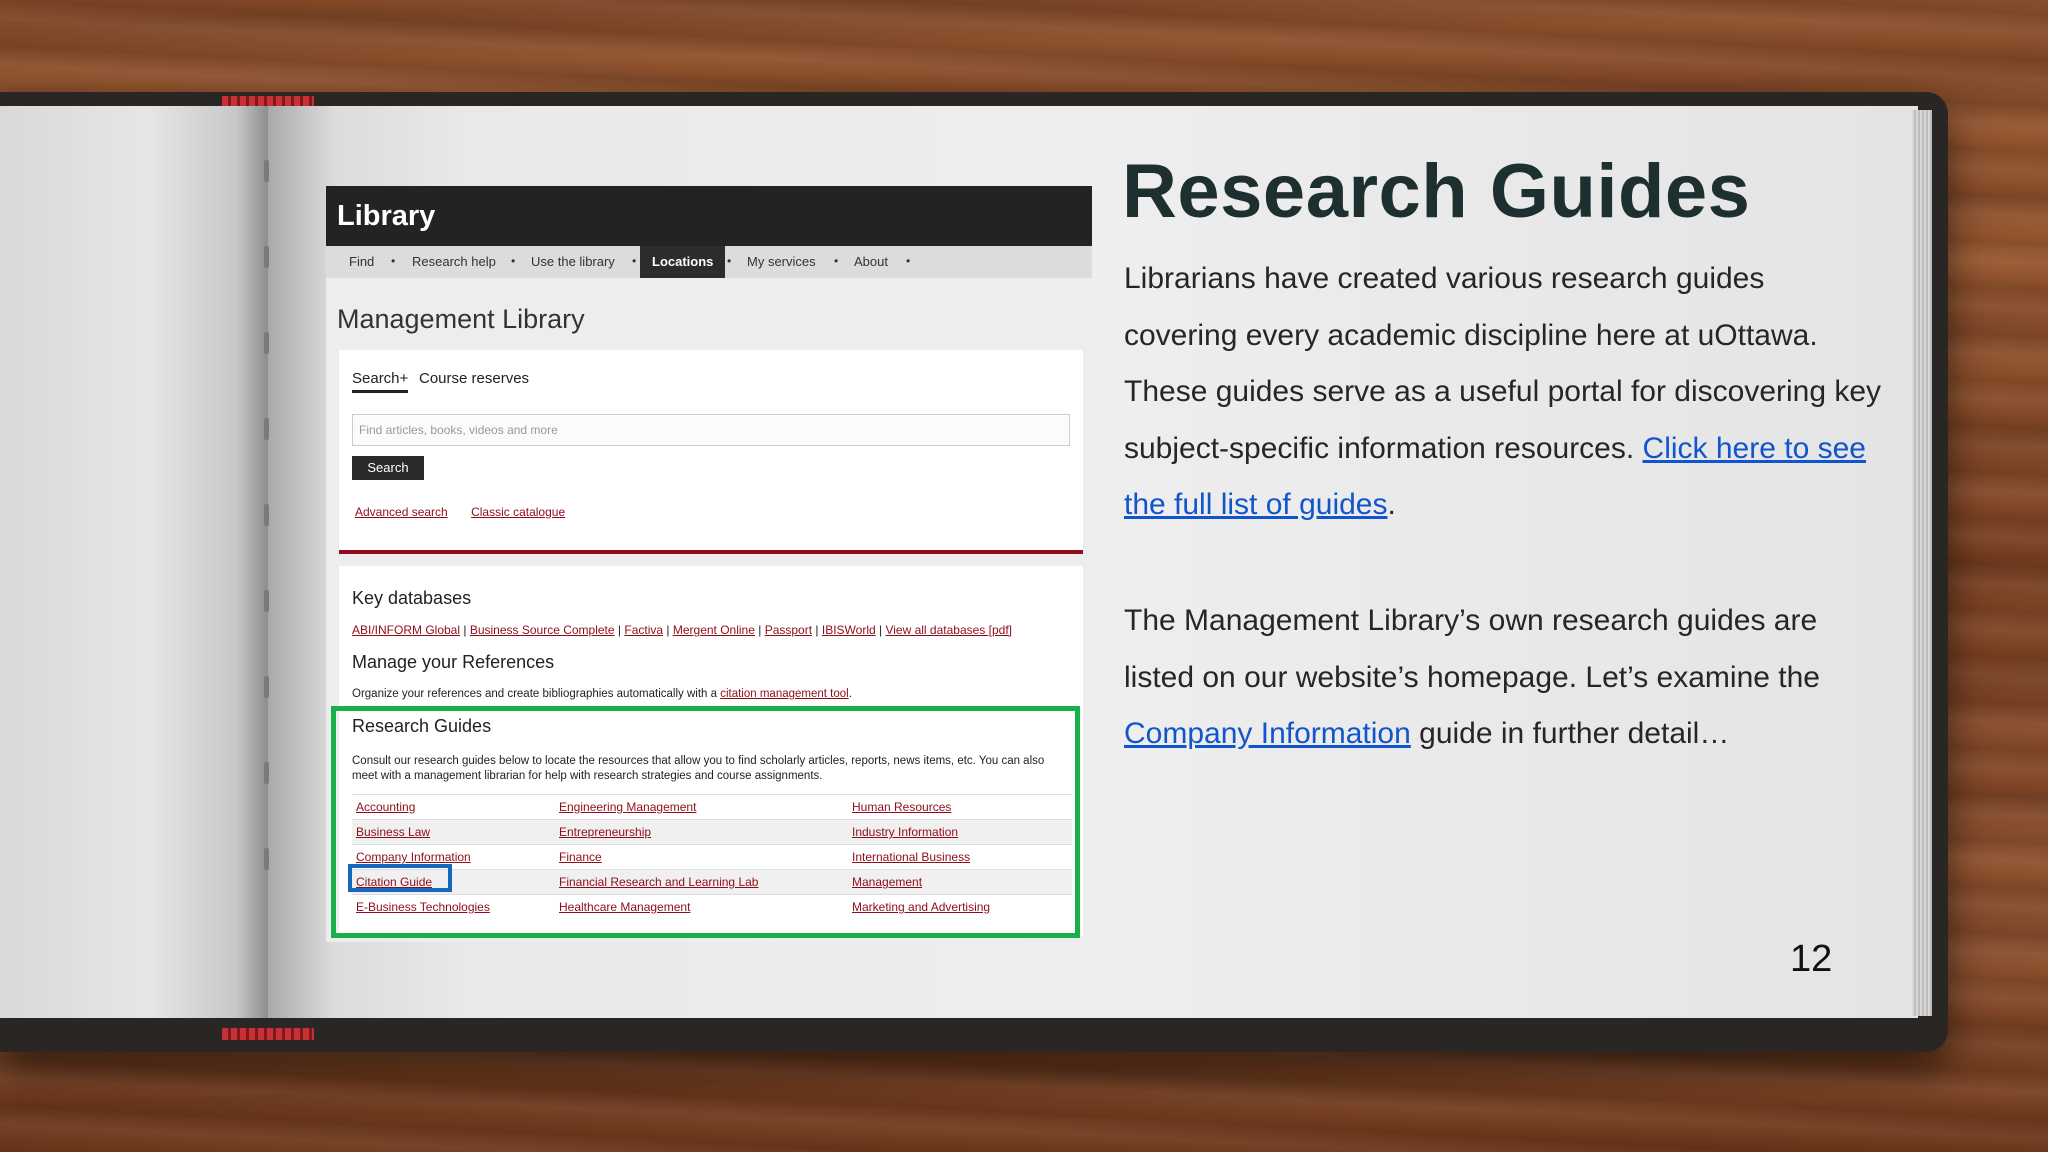  Describe the element at coordinates (361, 262) in the screenshot. I see `nav-find: Find` at that location.